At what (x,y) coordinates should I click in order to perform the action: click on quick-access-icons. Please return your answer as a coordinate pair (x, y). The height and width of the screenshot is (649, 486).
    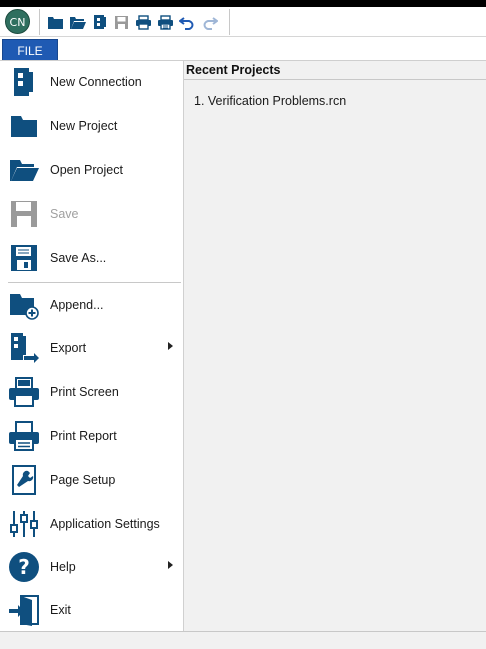
    Looking at the image, I should click on (132, 22).